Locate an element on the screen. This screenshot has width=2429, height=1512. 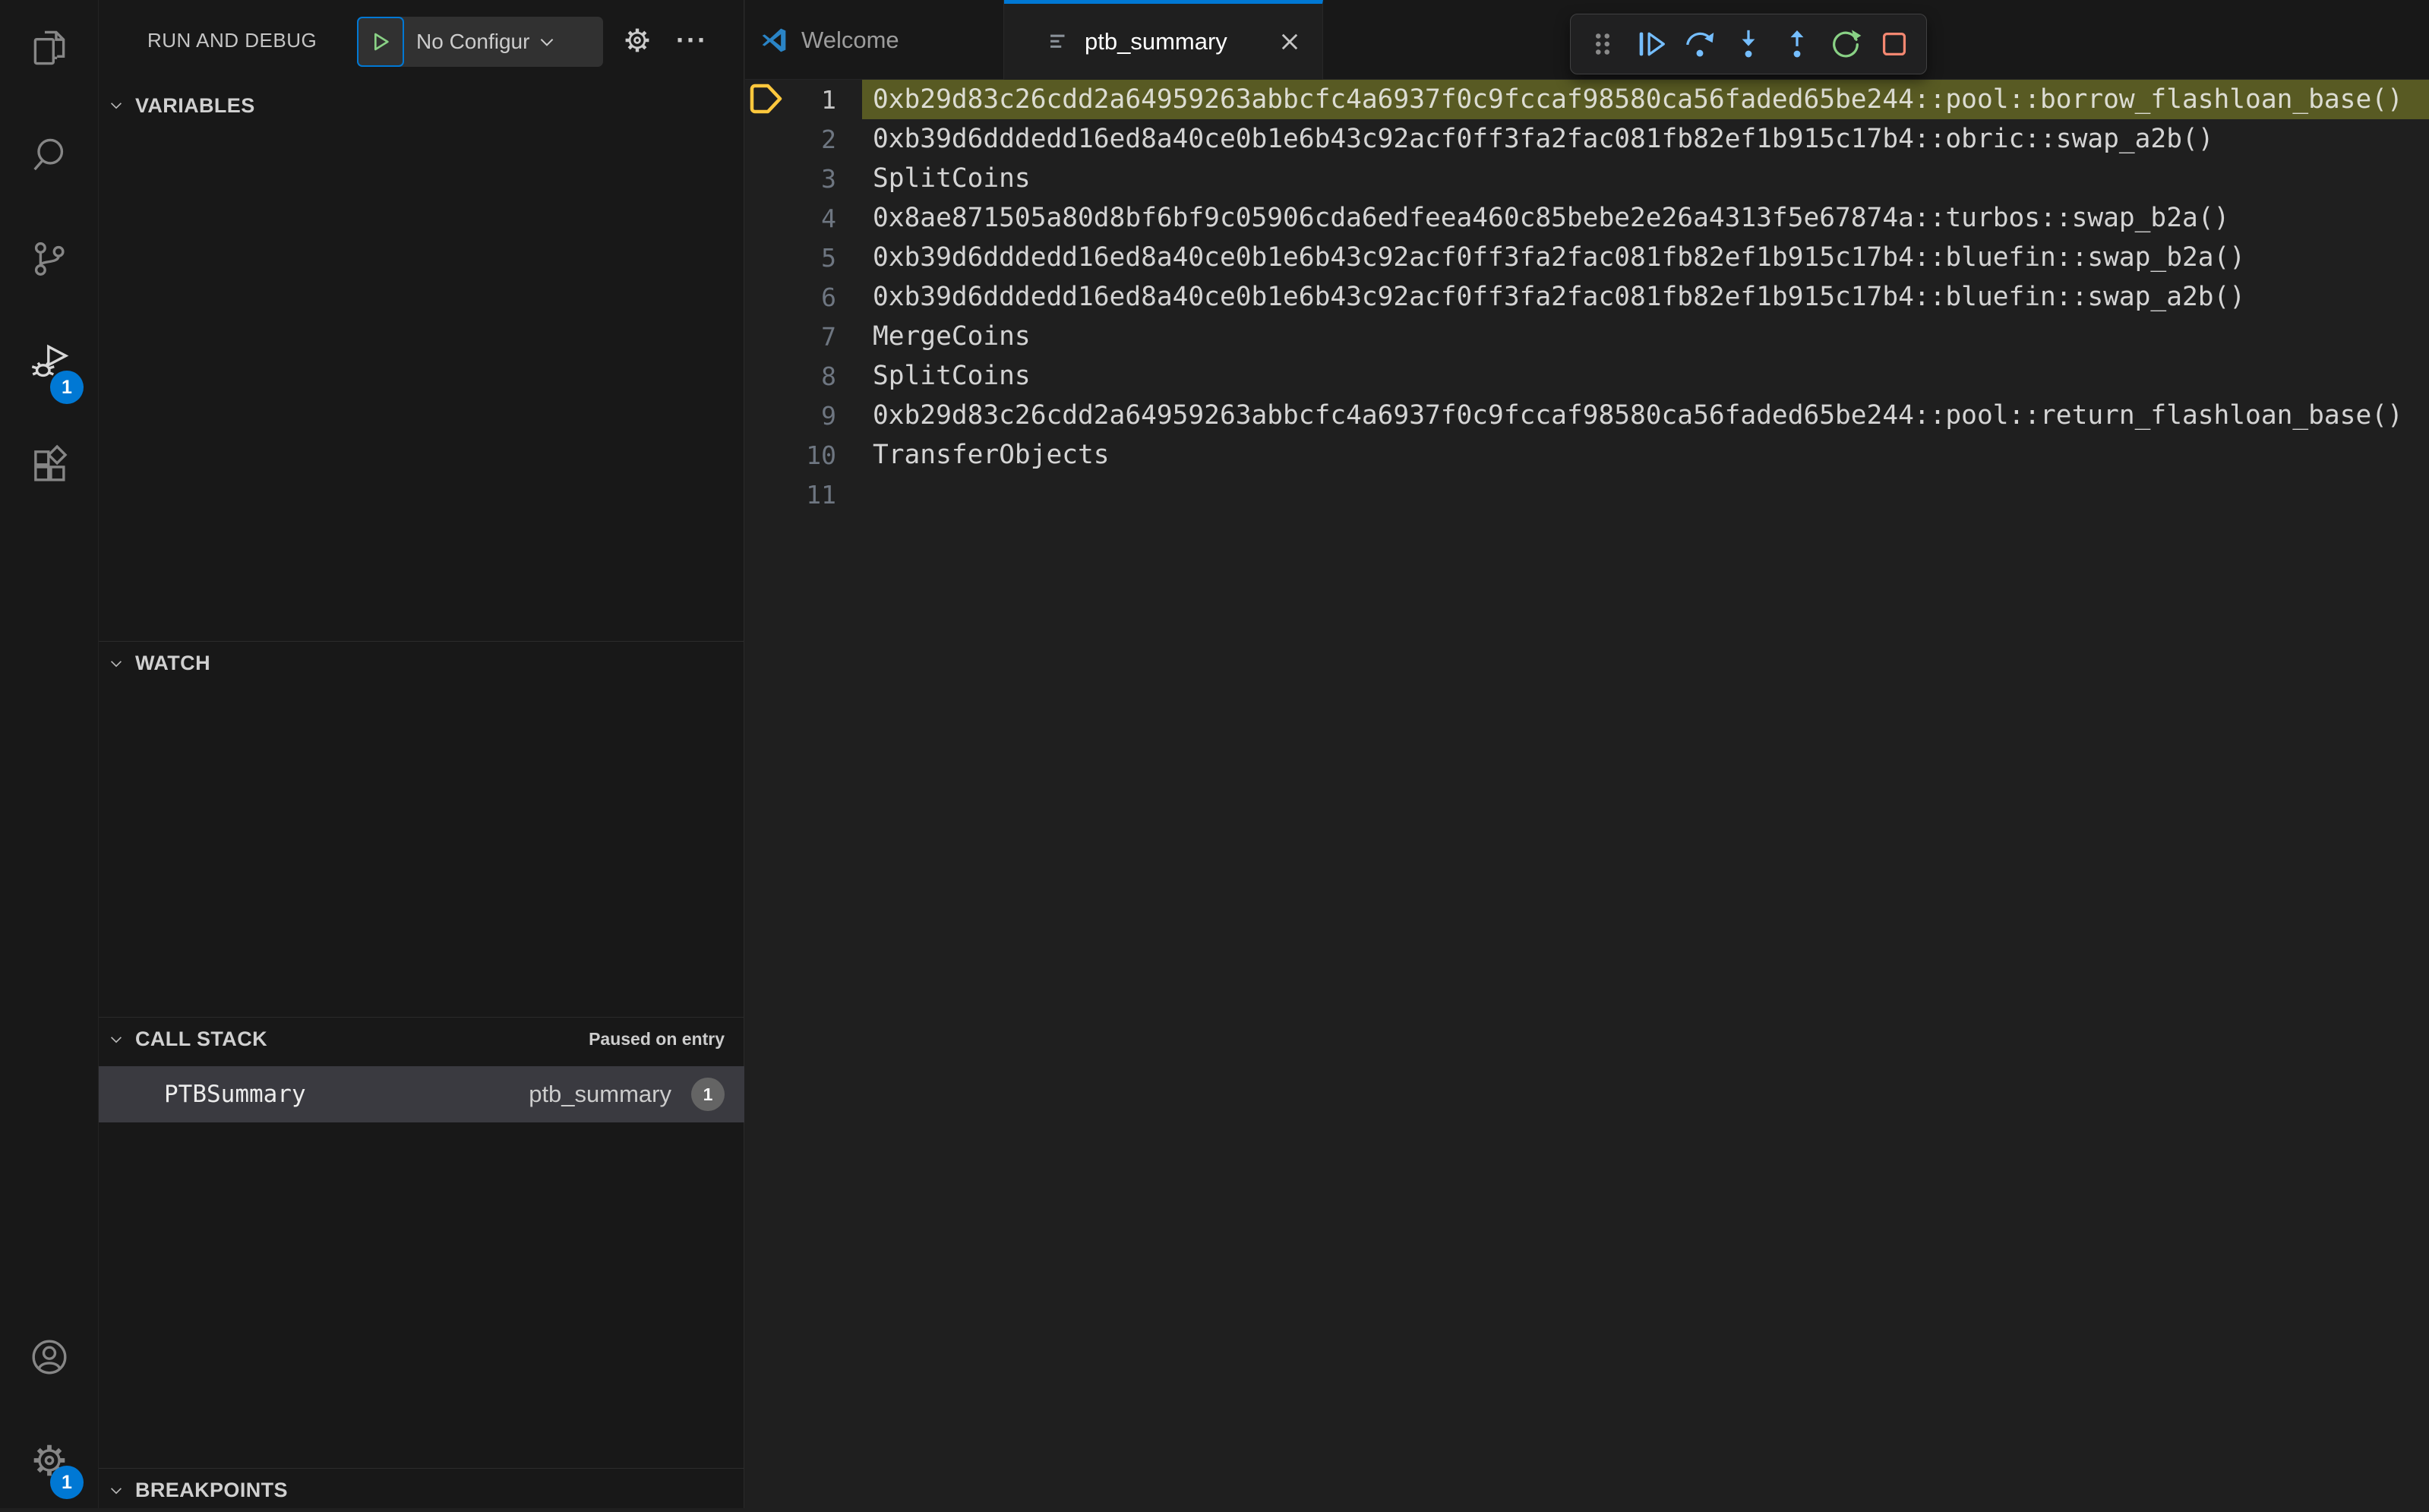
step-out-button is located at coordinates (1797, 44).